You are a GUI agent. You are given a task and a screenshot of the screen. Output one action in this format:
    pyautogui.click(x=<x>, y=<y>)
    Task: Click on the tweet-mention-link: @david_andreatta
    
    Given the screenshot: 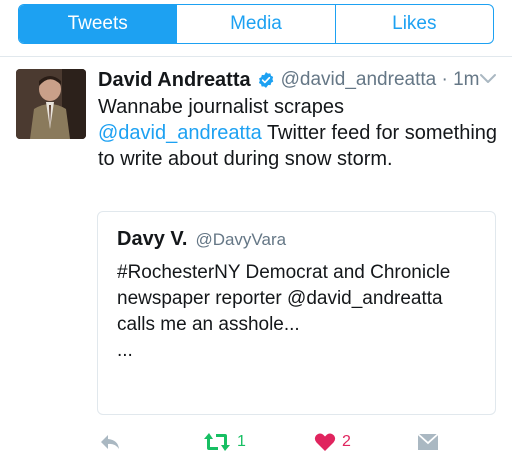 What is the action you would take?
    pyautogui.click(x=180, y=133)
    